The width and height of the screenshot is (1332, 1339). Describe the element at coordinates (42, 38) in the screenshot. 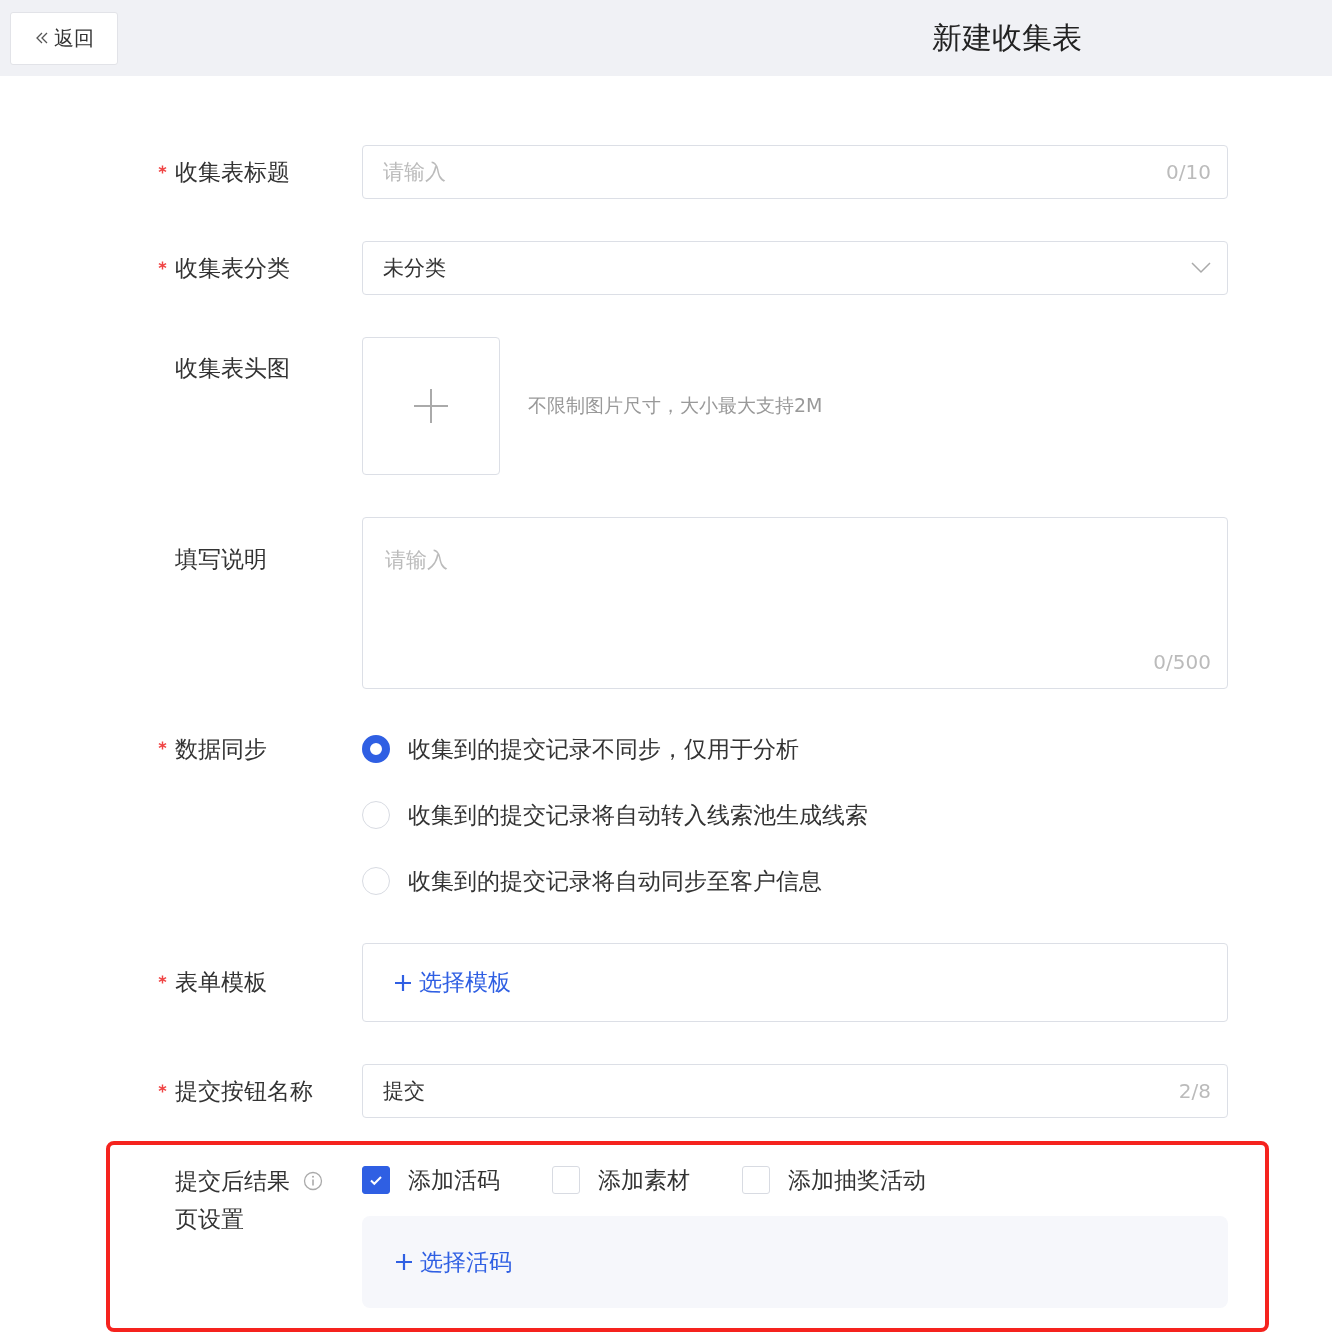

I see `double-chevron-left-icon` at that location.